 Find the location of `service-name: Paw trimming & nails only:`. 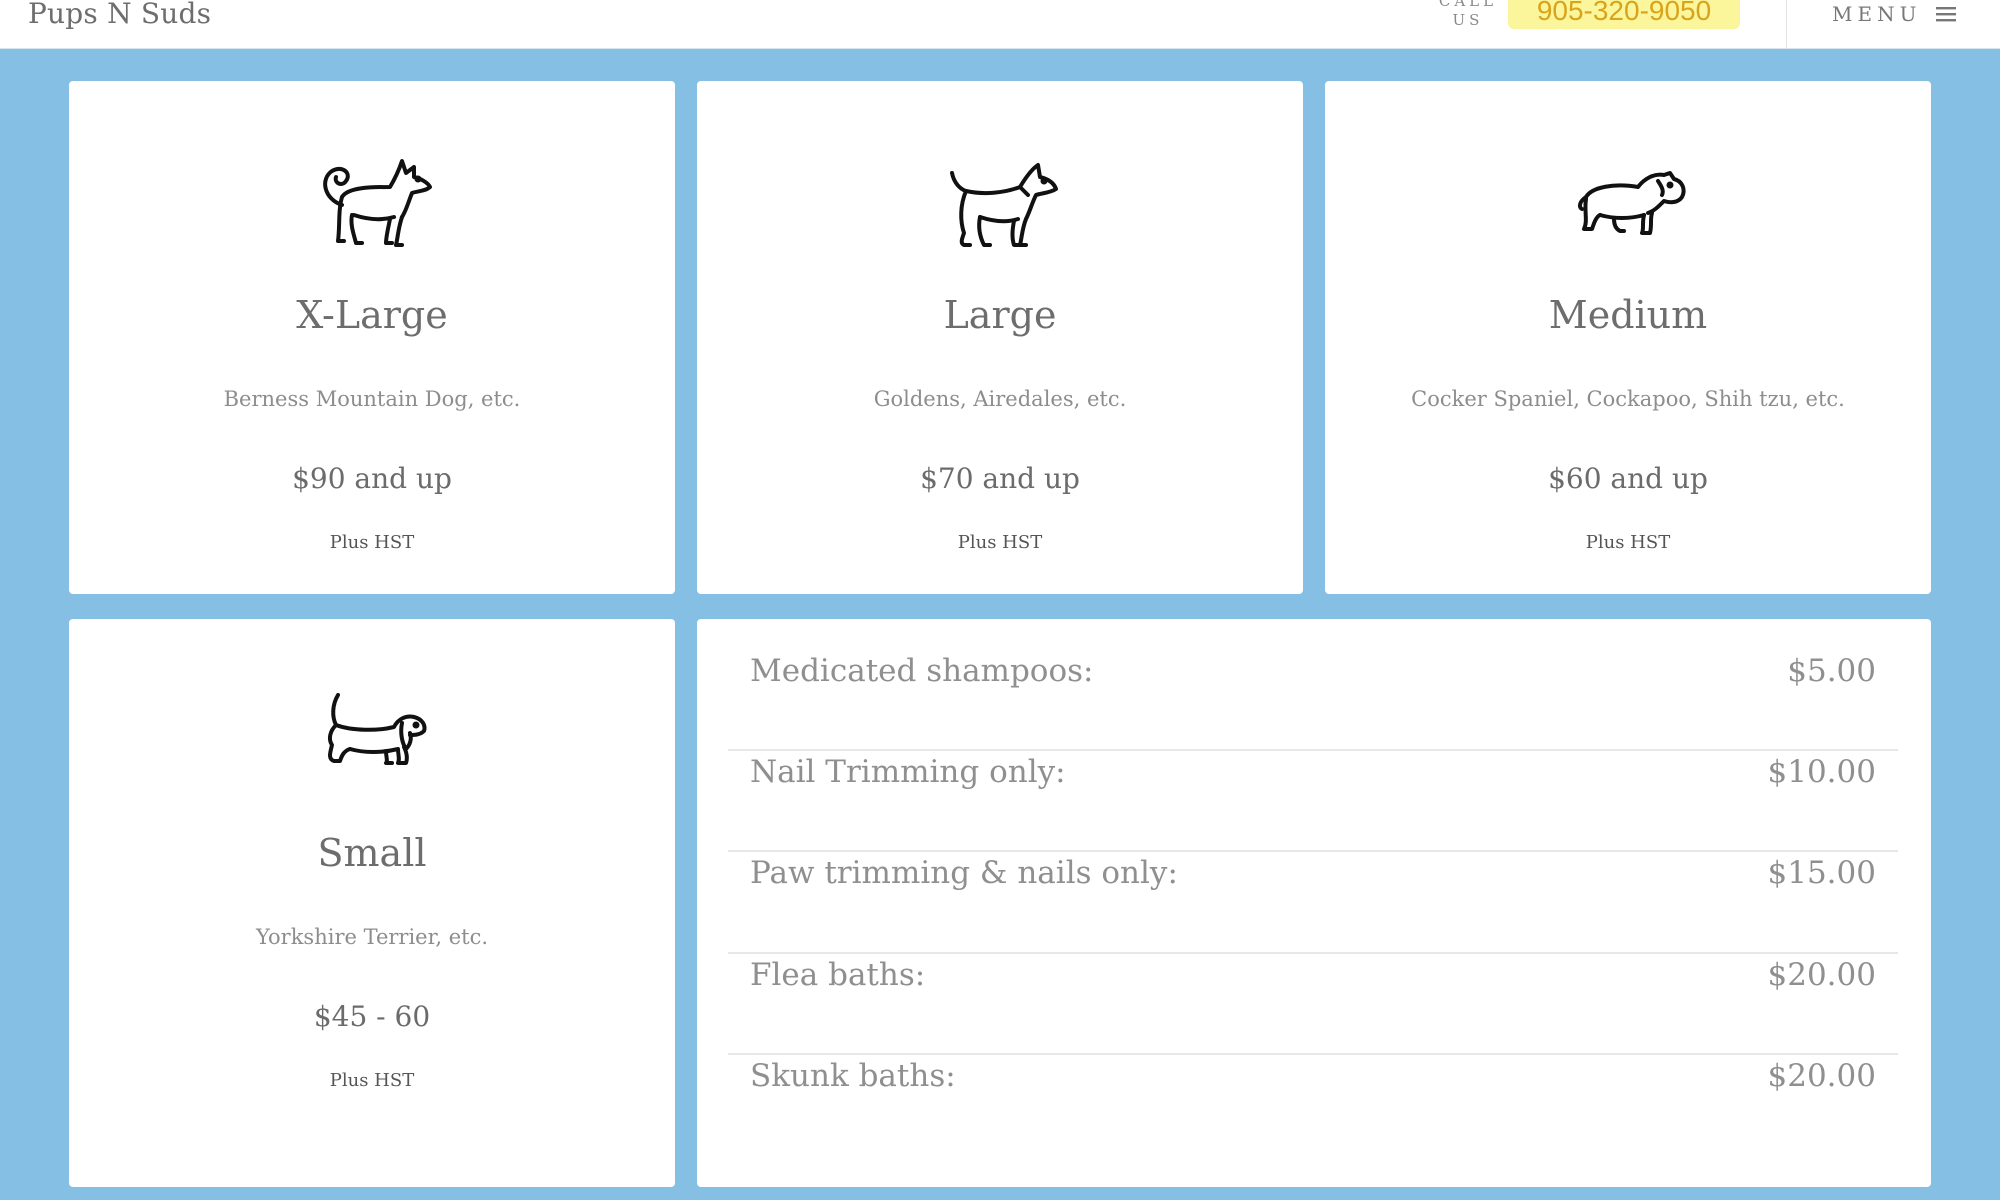

service-name: Paw trimming & nails only: is located at coordinates (964, 873).